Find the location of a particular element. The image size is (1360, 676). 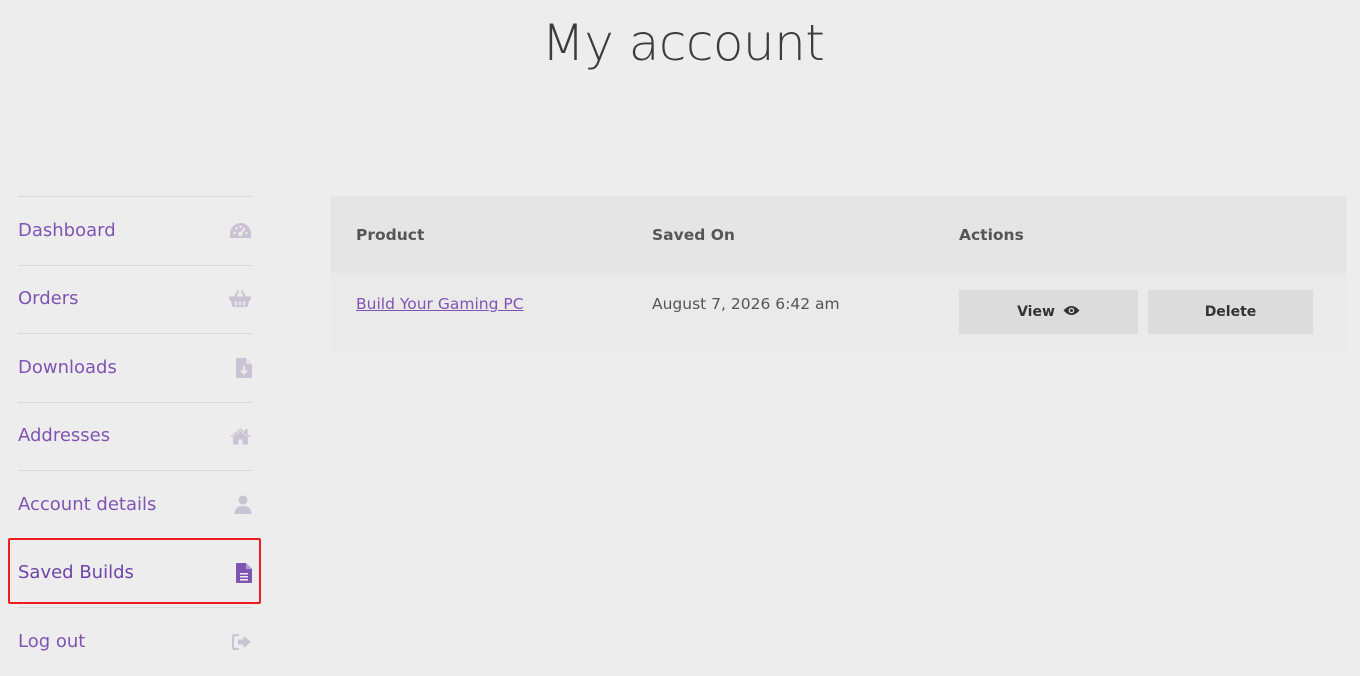

table-header-row: Product Saved On Actions is located at coordinates (839, 234).